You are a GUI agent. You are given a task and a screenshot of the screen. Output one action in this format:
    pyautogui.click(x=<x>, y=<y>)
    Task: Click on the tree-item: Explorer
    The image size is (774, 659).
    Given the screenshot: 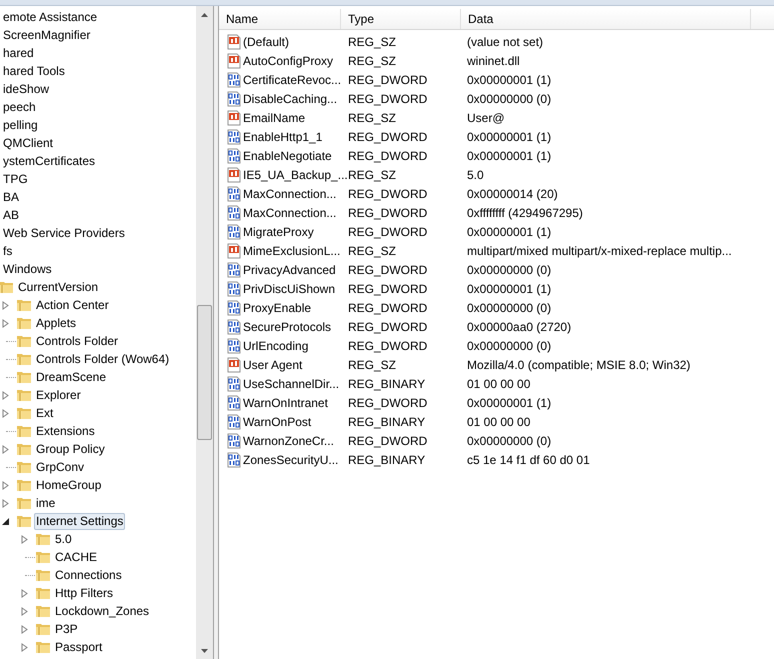 What is the action you would take?
    pyautogui.click(x=58, y=395)
    